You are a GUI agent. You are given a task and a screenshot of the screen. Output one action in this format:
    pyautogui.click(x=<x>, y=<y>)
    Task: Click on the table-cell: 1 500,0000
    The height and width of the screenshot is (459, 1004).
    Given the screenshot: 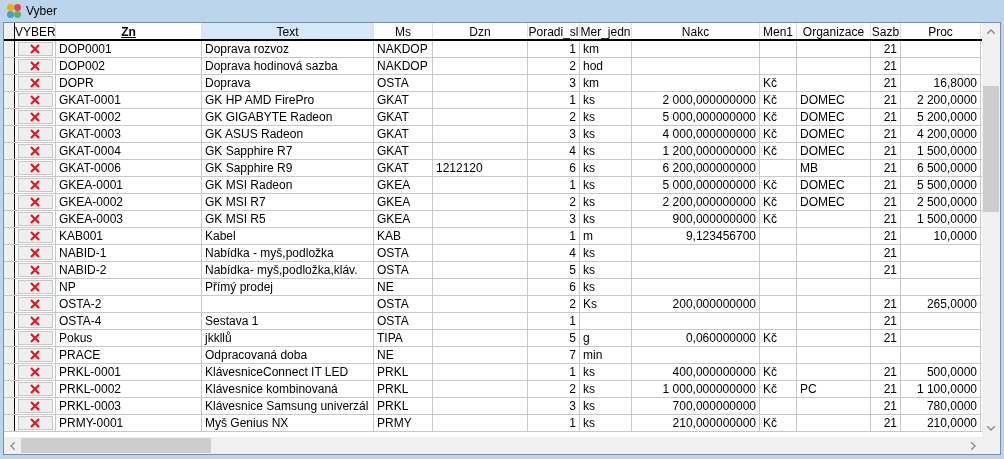 What is the action you would take?
    pyautogui.click(x=941, y=151)
    